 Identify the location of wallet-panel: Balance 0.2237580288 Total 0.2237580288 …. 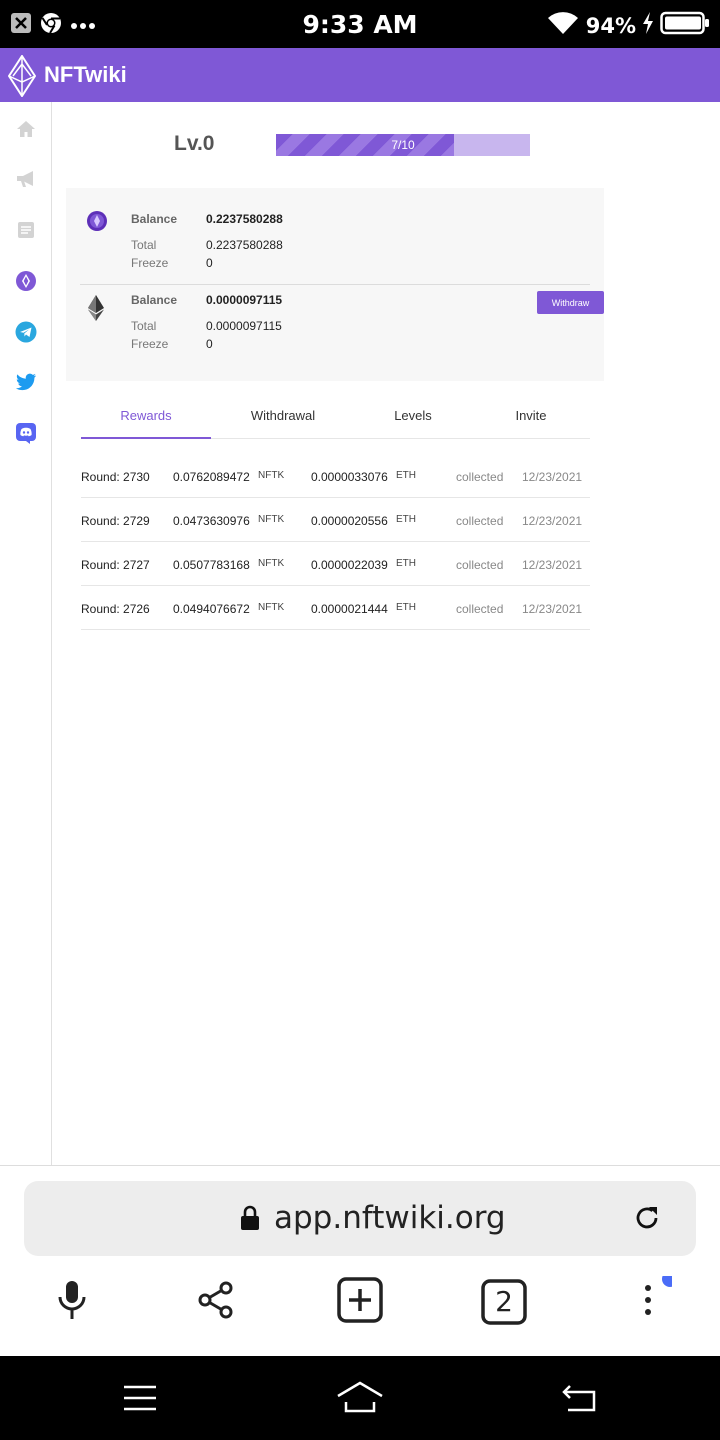
(335, 284).